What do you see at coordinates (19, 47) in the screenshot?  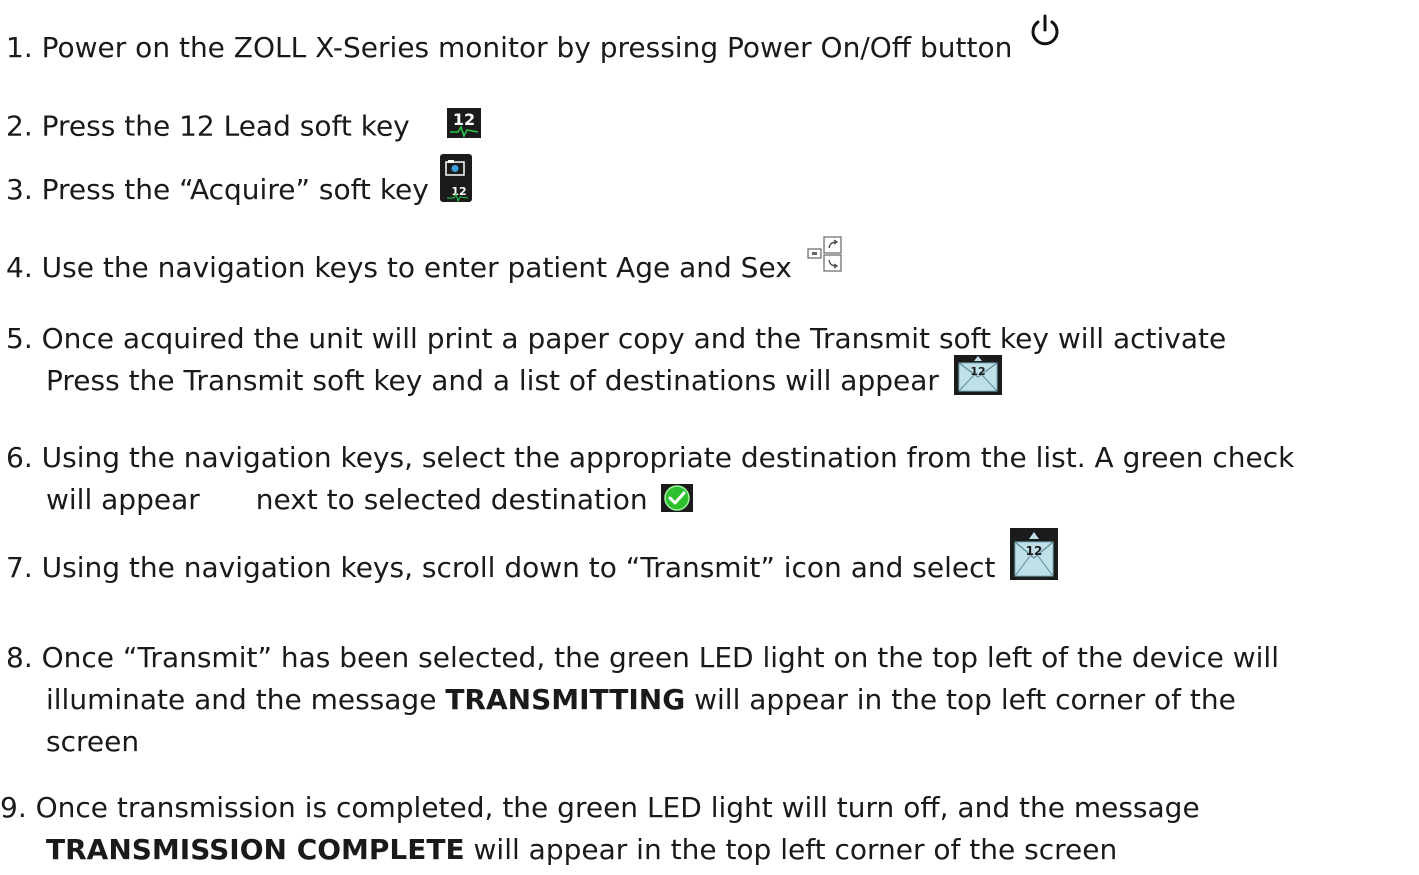 I see `step-number: 1.` at bounding box center [19, 47].